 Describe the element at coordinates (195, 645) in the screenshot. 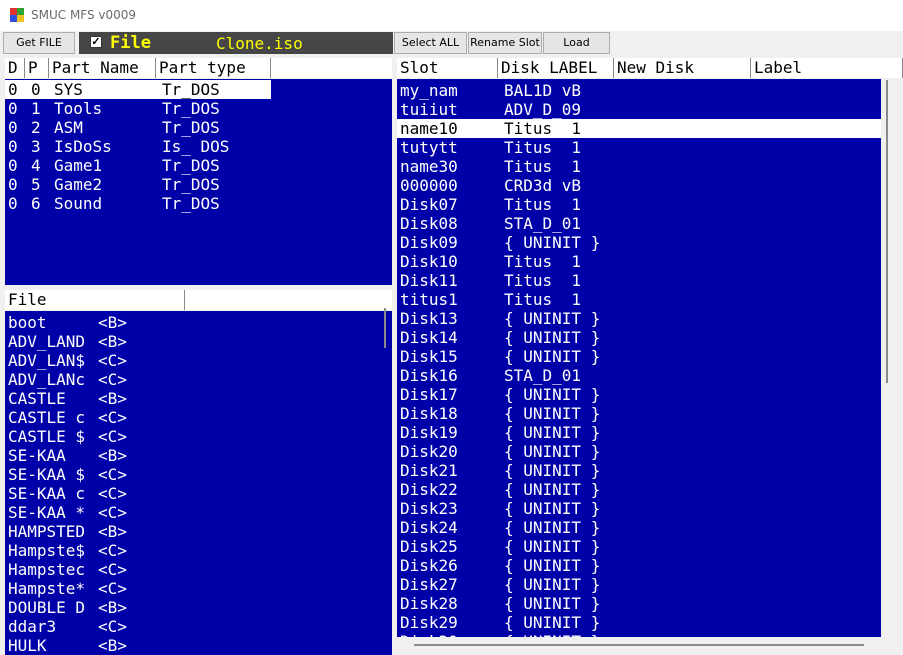

I see `file-row: HULK <B>` at that location.